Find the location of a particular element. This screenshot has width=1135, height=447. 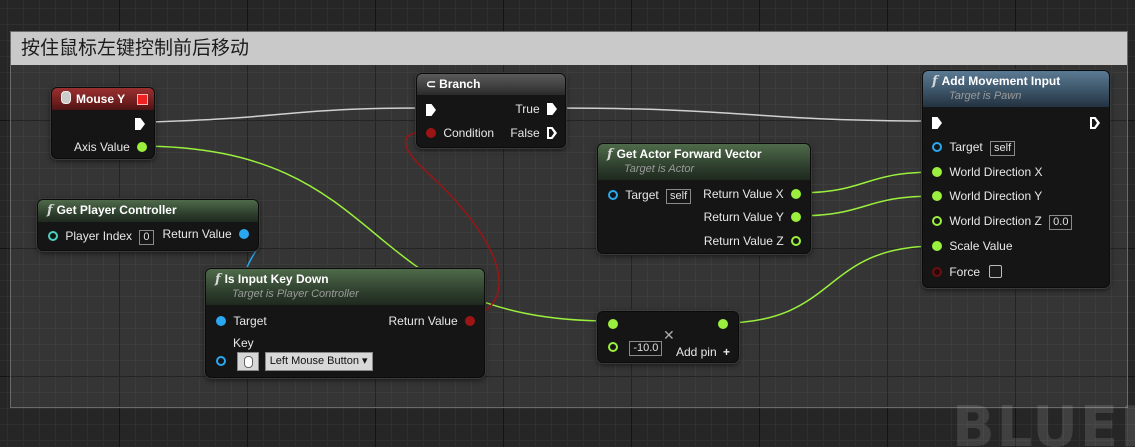

axis-value-label: Axis Value is located at coordinates (102, 147).